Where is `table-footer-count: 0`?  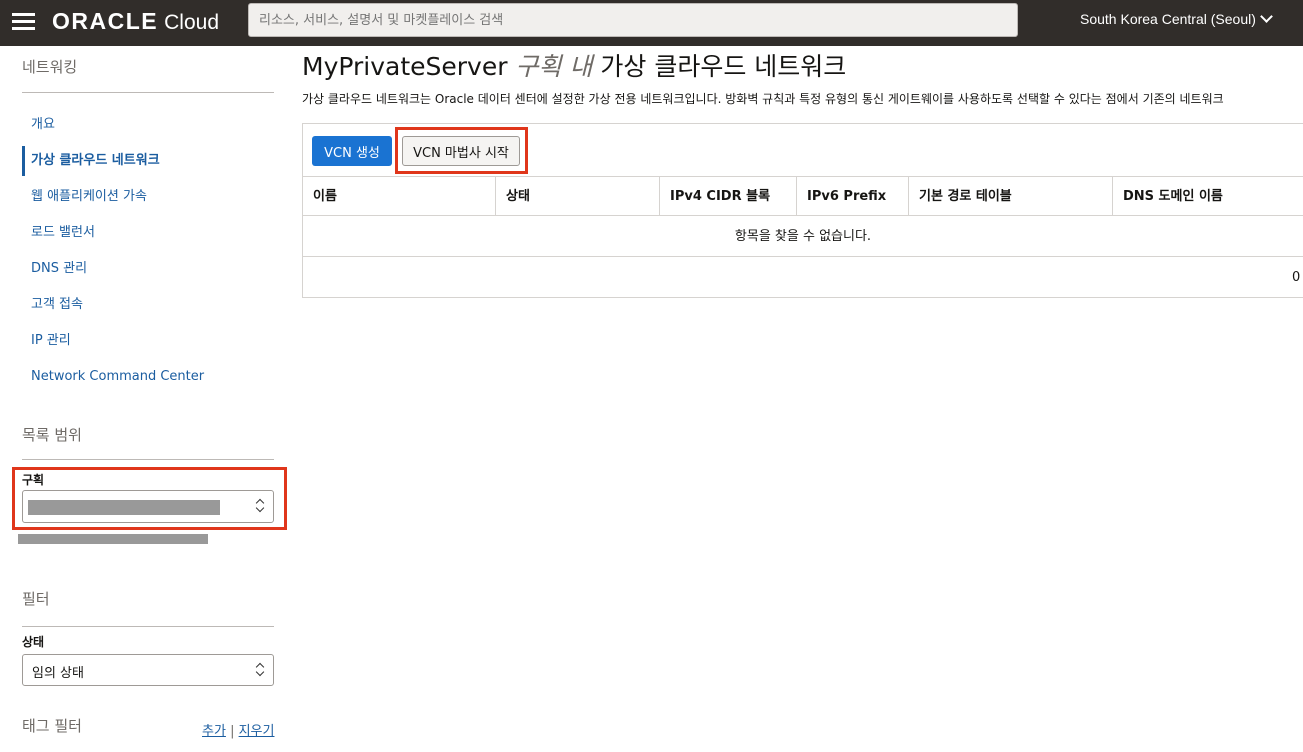
table-footer-count: 0 is located at coordinates (1296, 277).